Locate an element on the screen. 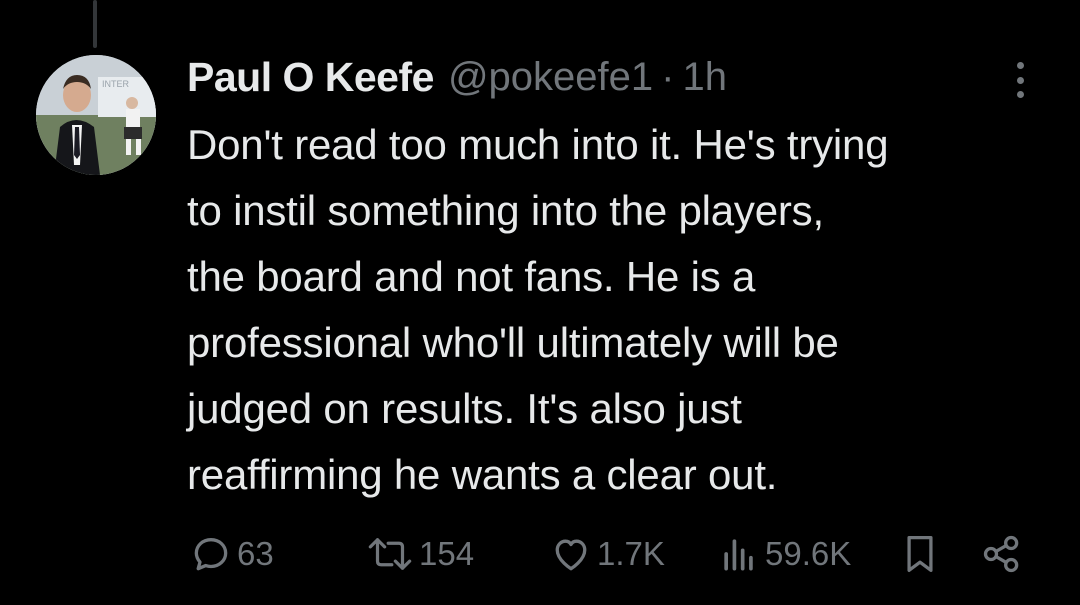  avatar-sign-text: INTER is located at coordinates (116, 84).